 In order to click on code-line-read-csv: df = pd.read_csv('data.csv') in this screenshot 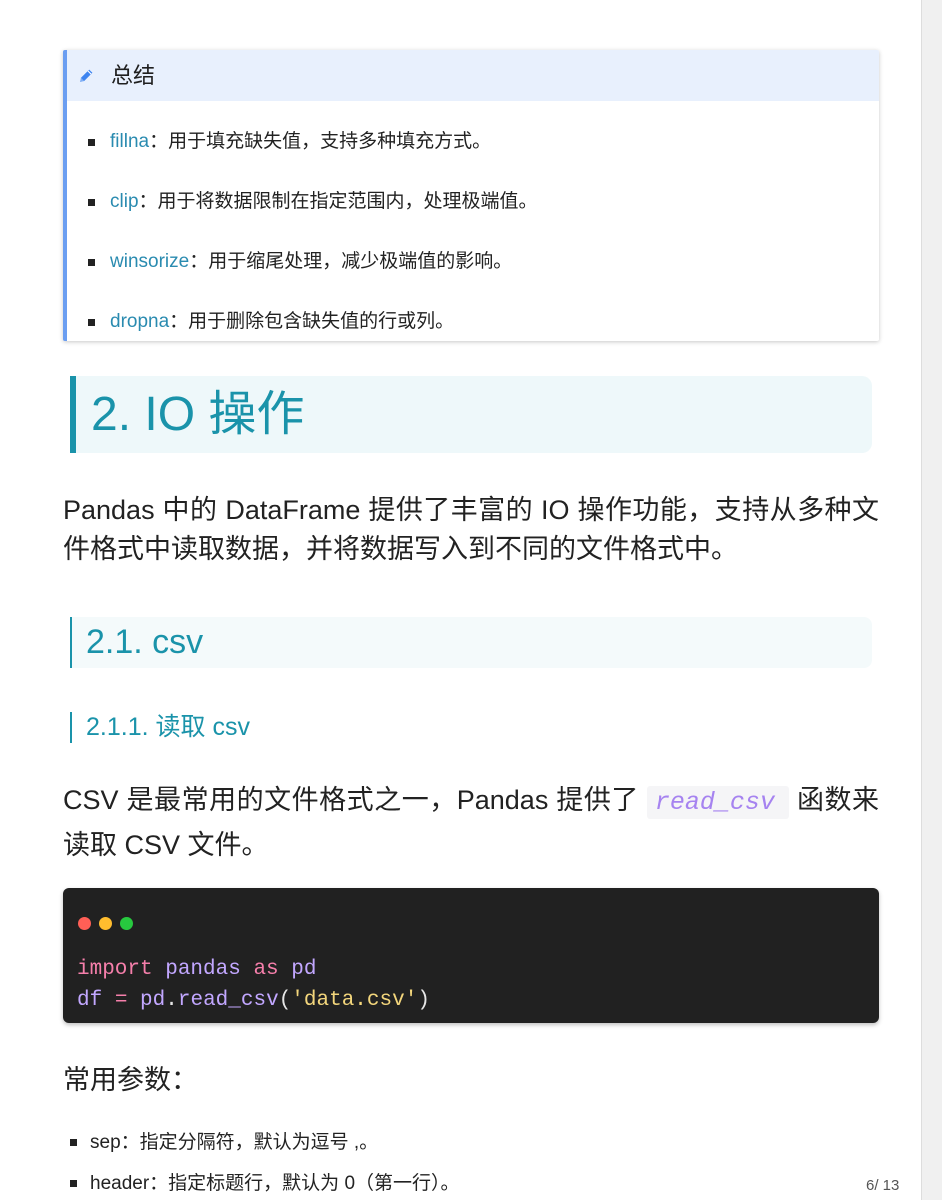, I will do `click(253, 1000)`.